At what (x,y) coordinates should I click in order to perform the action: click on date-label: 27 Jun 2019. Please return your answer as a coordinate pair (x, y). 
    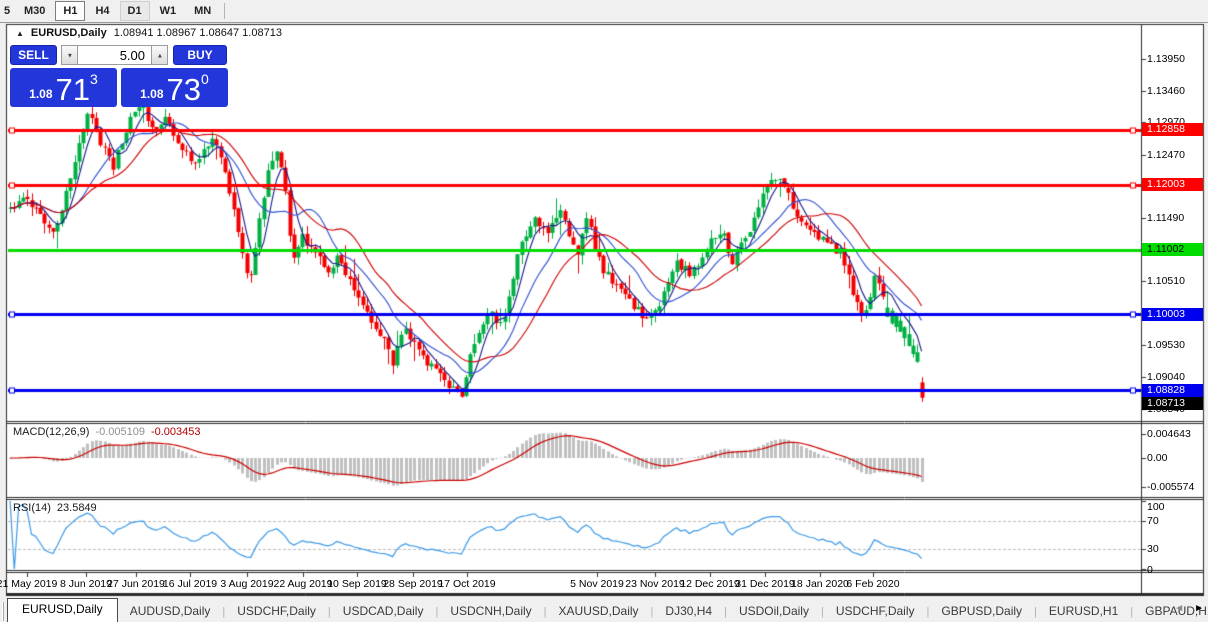
    Looking at the image, I should click on (136, 584).